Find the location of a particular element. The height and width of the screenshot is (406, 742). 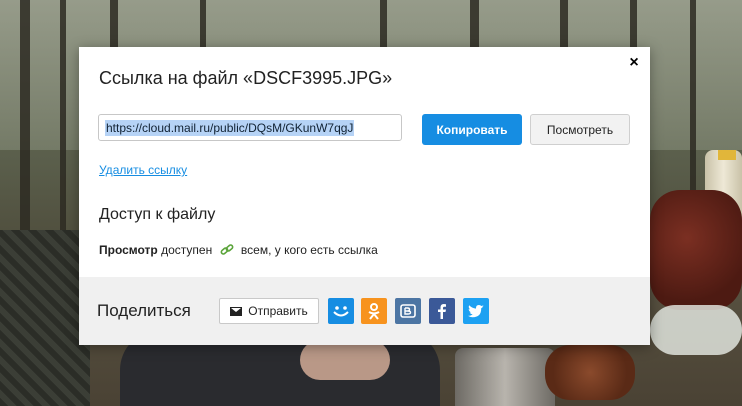

send-email-button: Отправить is located at coordinates (269, 311).